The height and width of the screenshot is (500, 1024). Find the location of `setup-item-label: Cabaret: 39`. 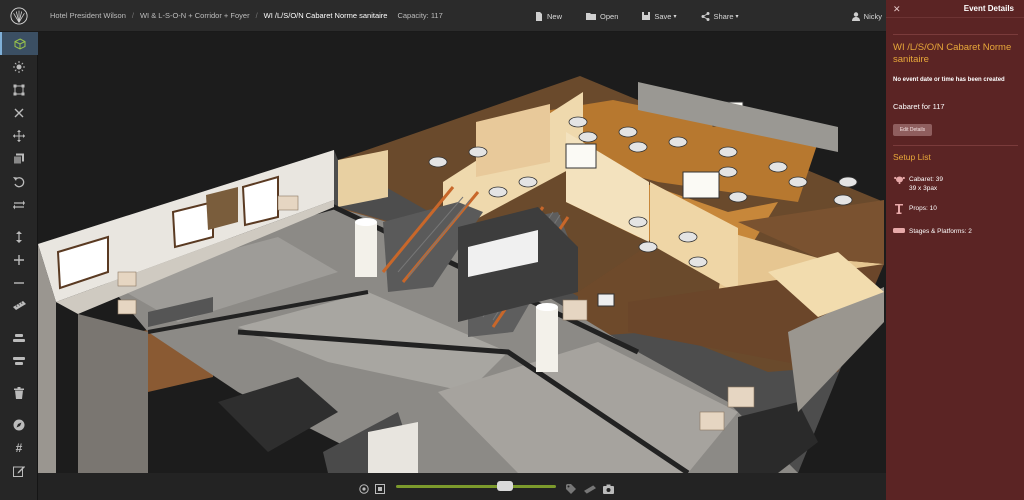

setup-item-label: Cabaret: 39 is located at coordinates (926, 179).